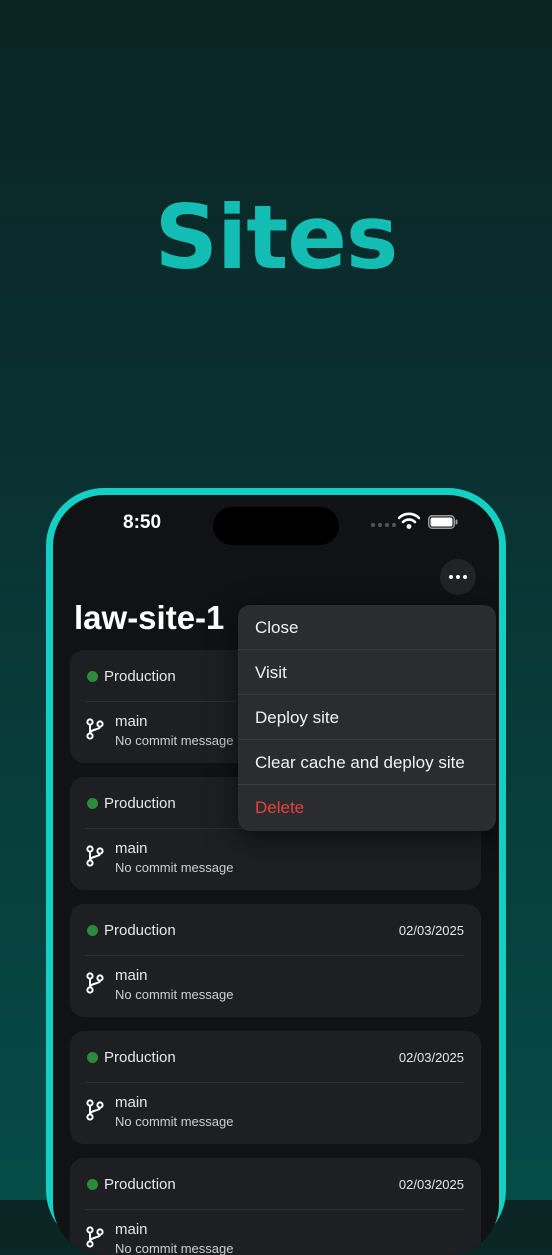  I want to click on cellular-signal-icon, so click(383, 525).